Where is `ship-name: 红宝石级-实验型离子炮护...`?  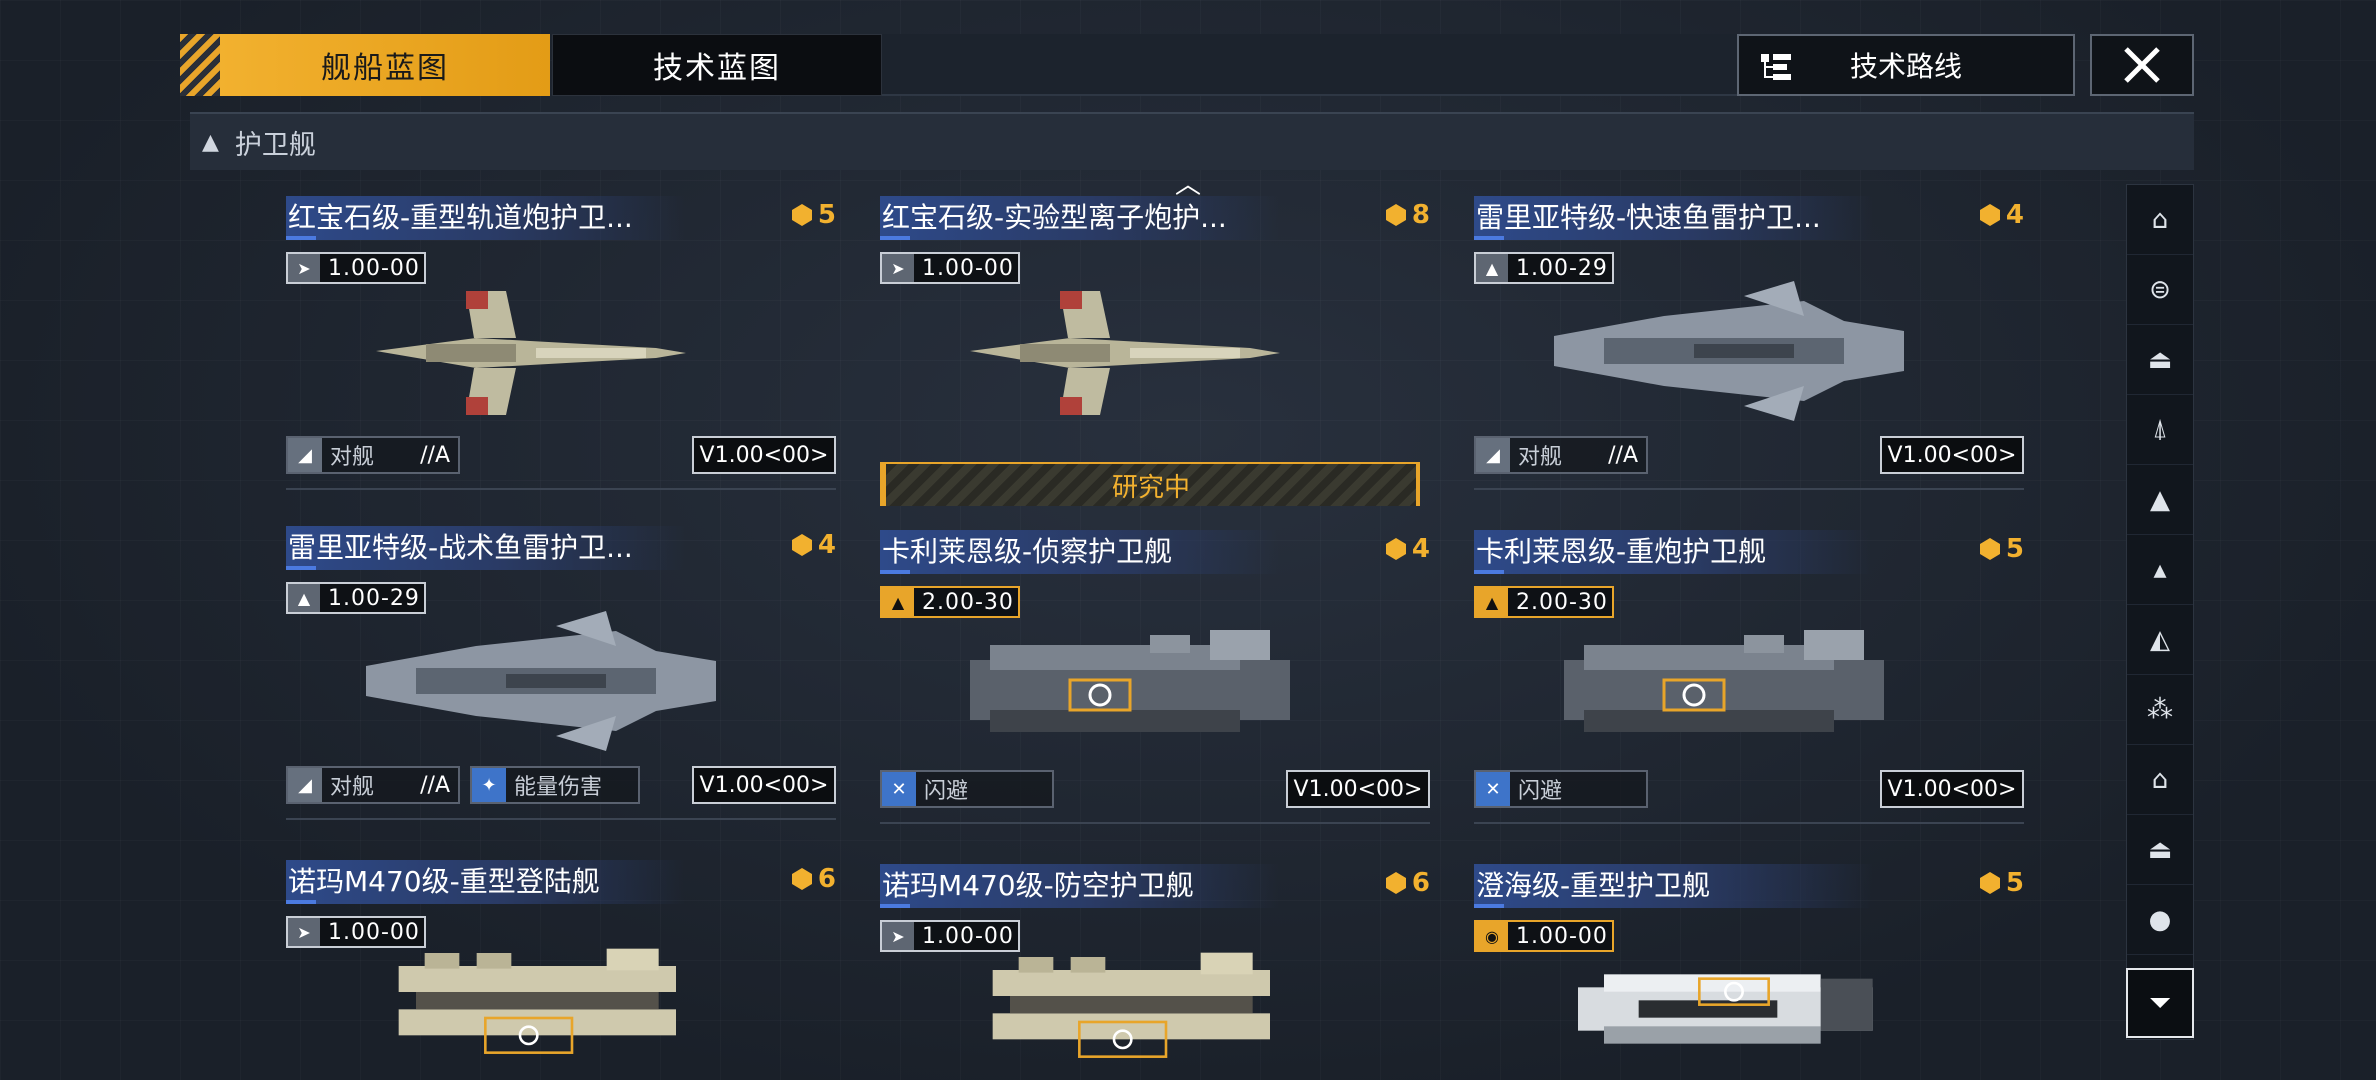 ship-name: 红宝石级-实验型离子炮护... is located at coordinates (1090, 218).